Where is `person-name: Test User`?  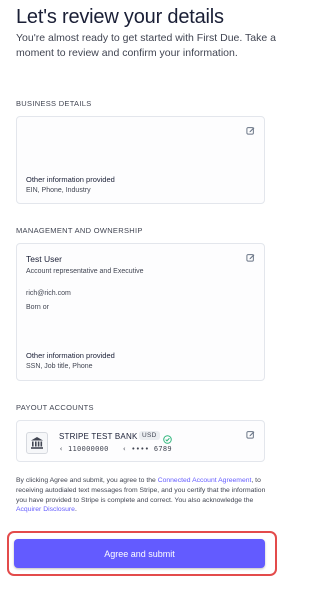 person-name: Test User is located at coordinates (44, 259).